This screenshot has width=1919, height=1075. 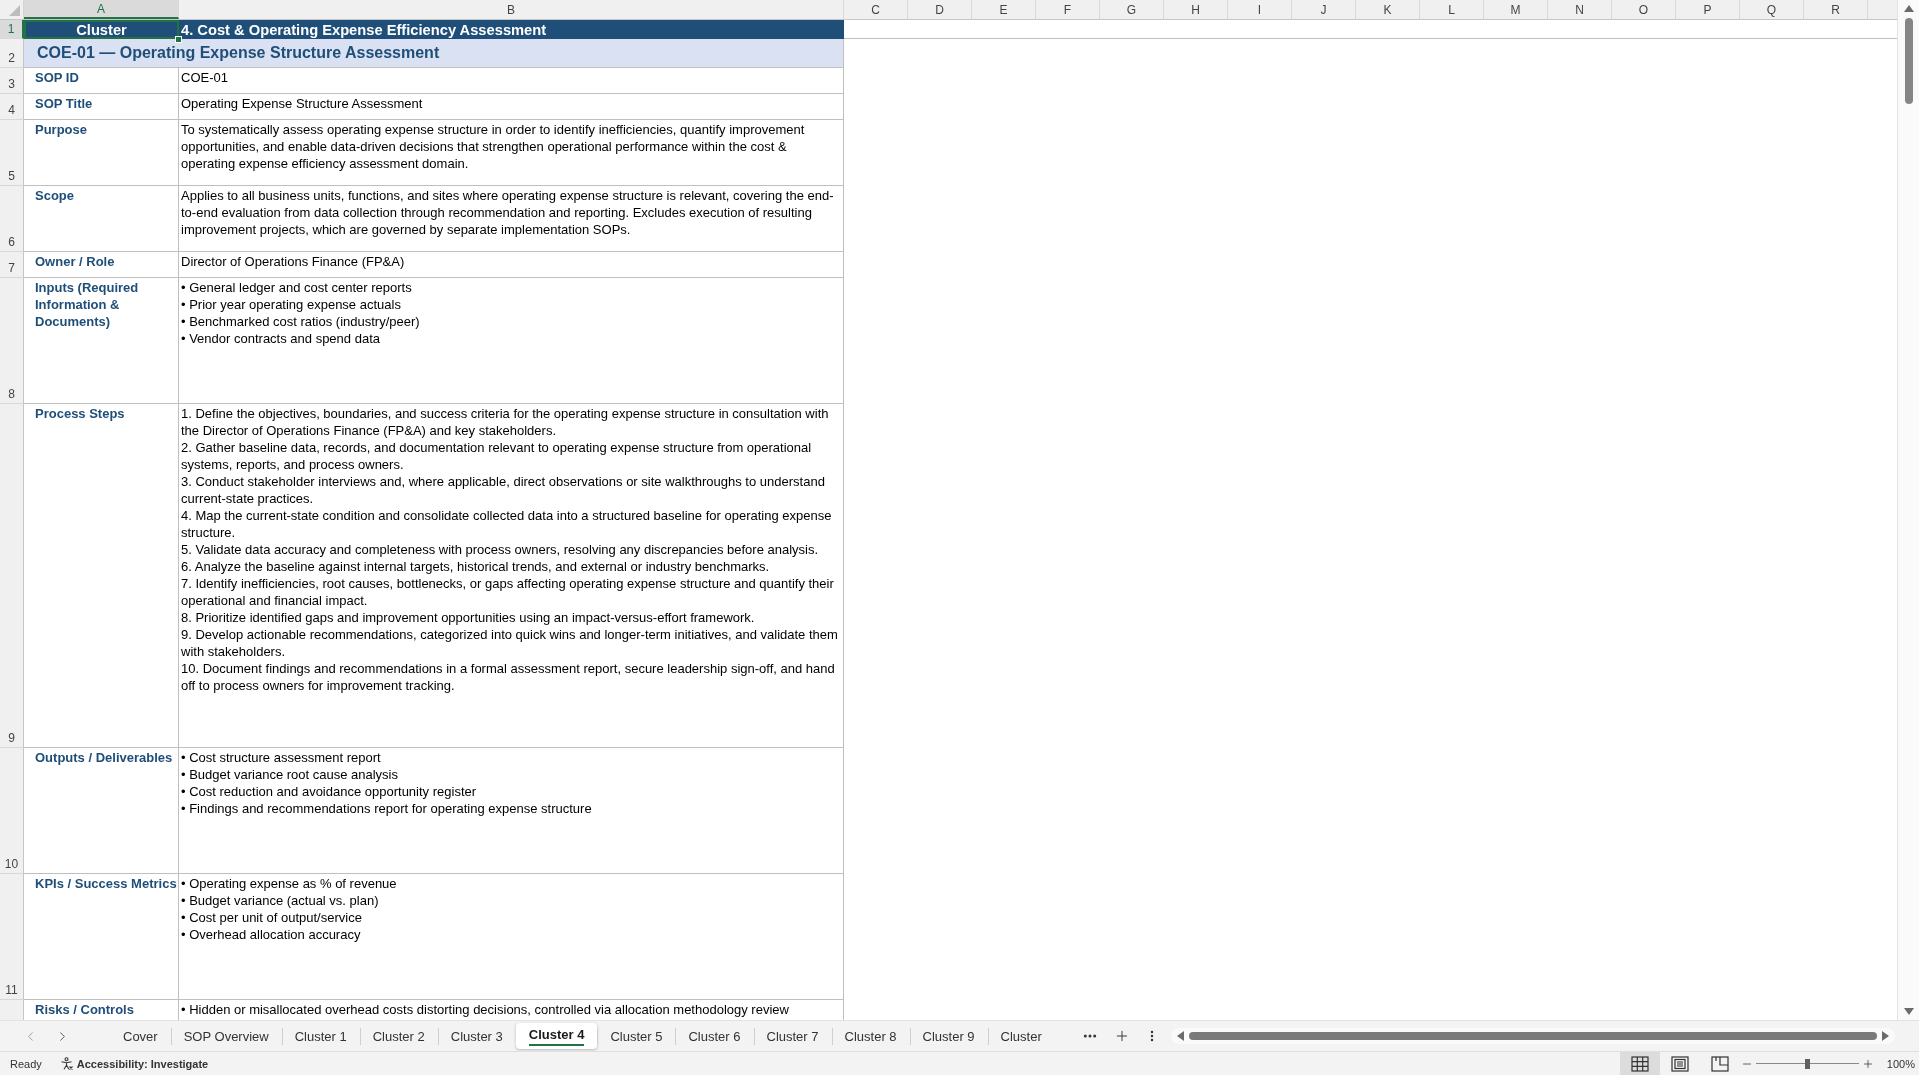 What do you see at coordinates (101, 265) in the screenshot?
I see `field-label: Owner / Role` at bounding box center [101, 265].